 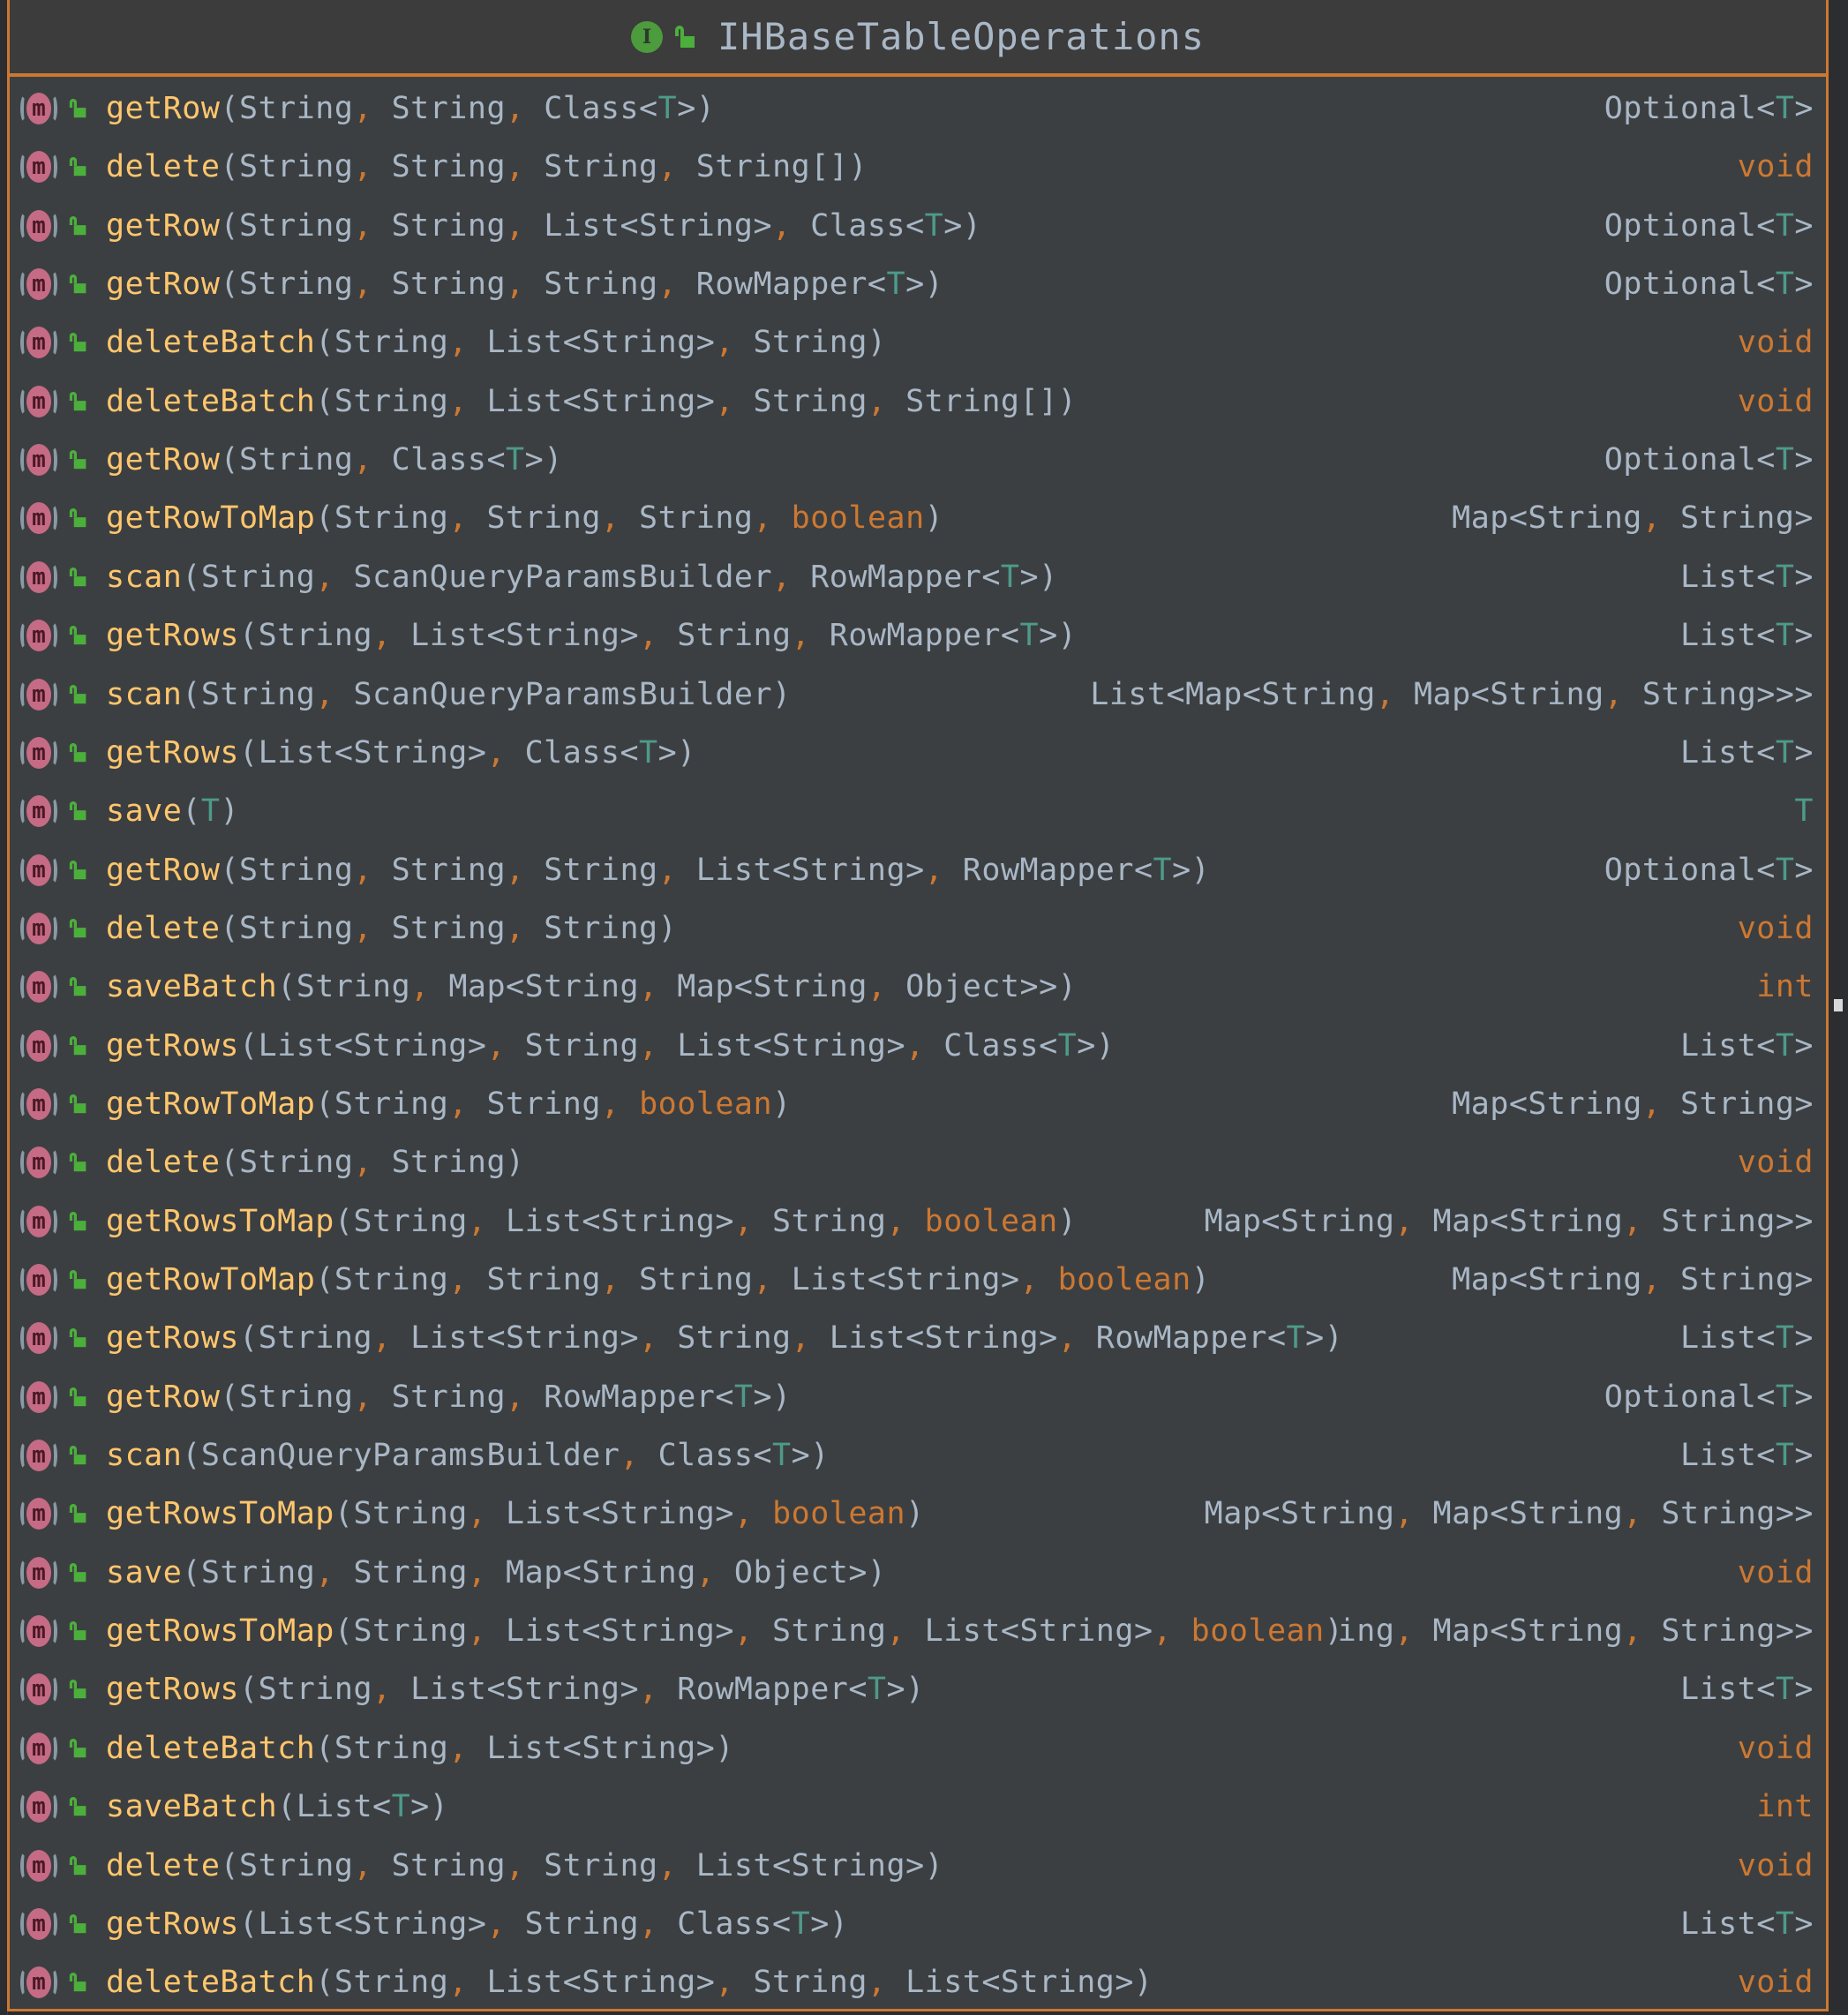 What do you see at coordinates (918, 1163) in the screenshot?
I see `method-row: m delete(String, String) void` at bounding box center [918, 1163].